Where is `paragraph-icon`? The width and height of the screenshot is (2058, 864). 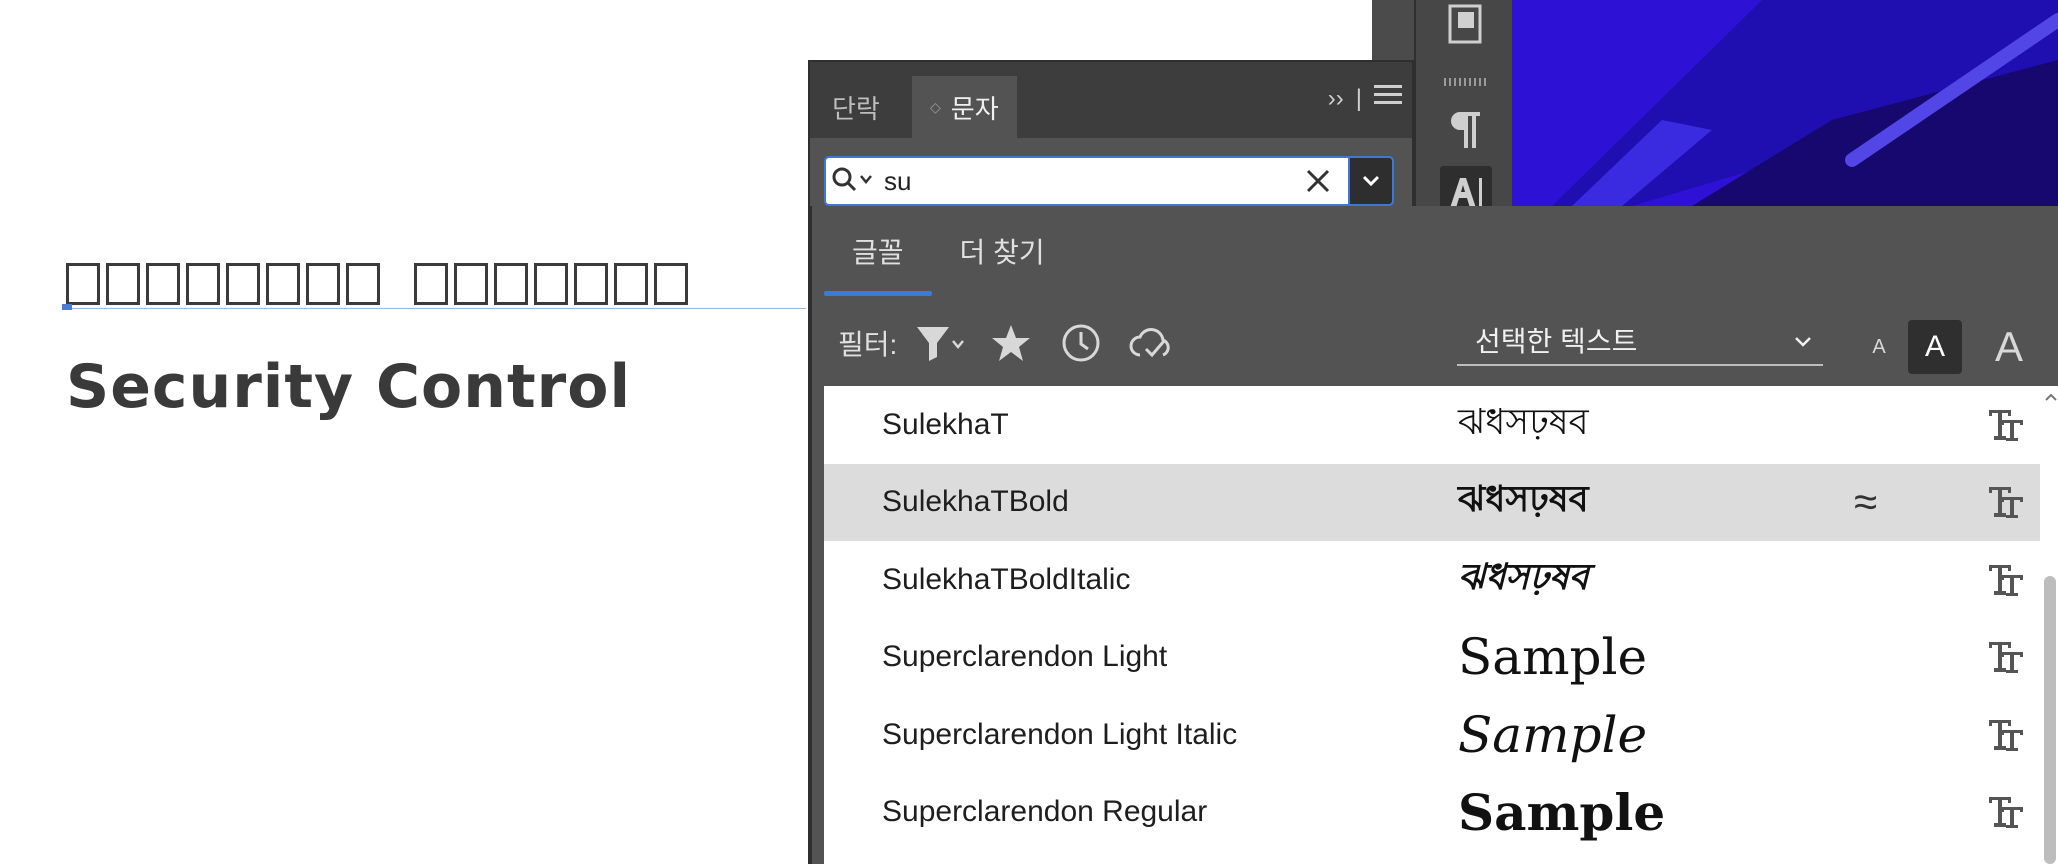 paragraph-icon is located at coordinates (1466, 130).